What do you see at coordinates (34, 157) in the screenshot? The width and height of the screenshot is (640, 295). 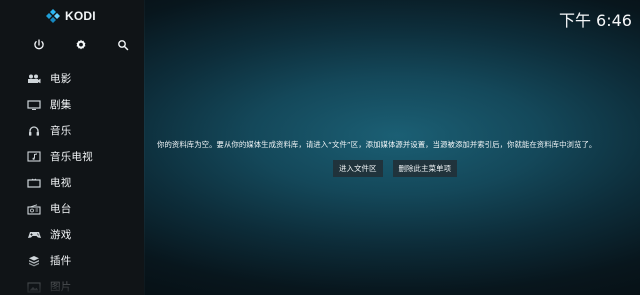 I see `music-video-icon` at bounding box center [34, 157].